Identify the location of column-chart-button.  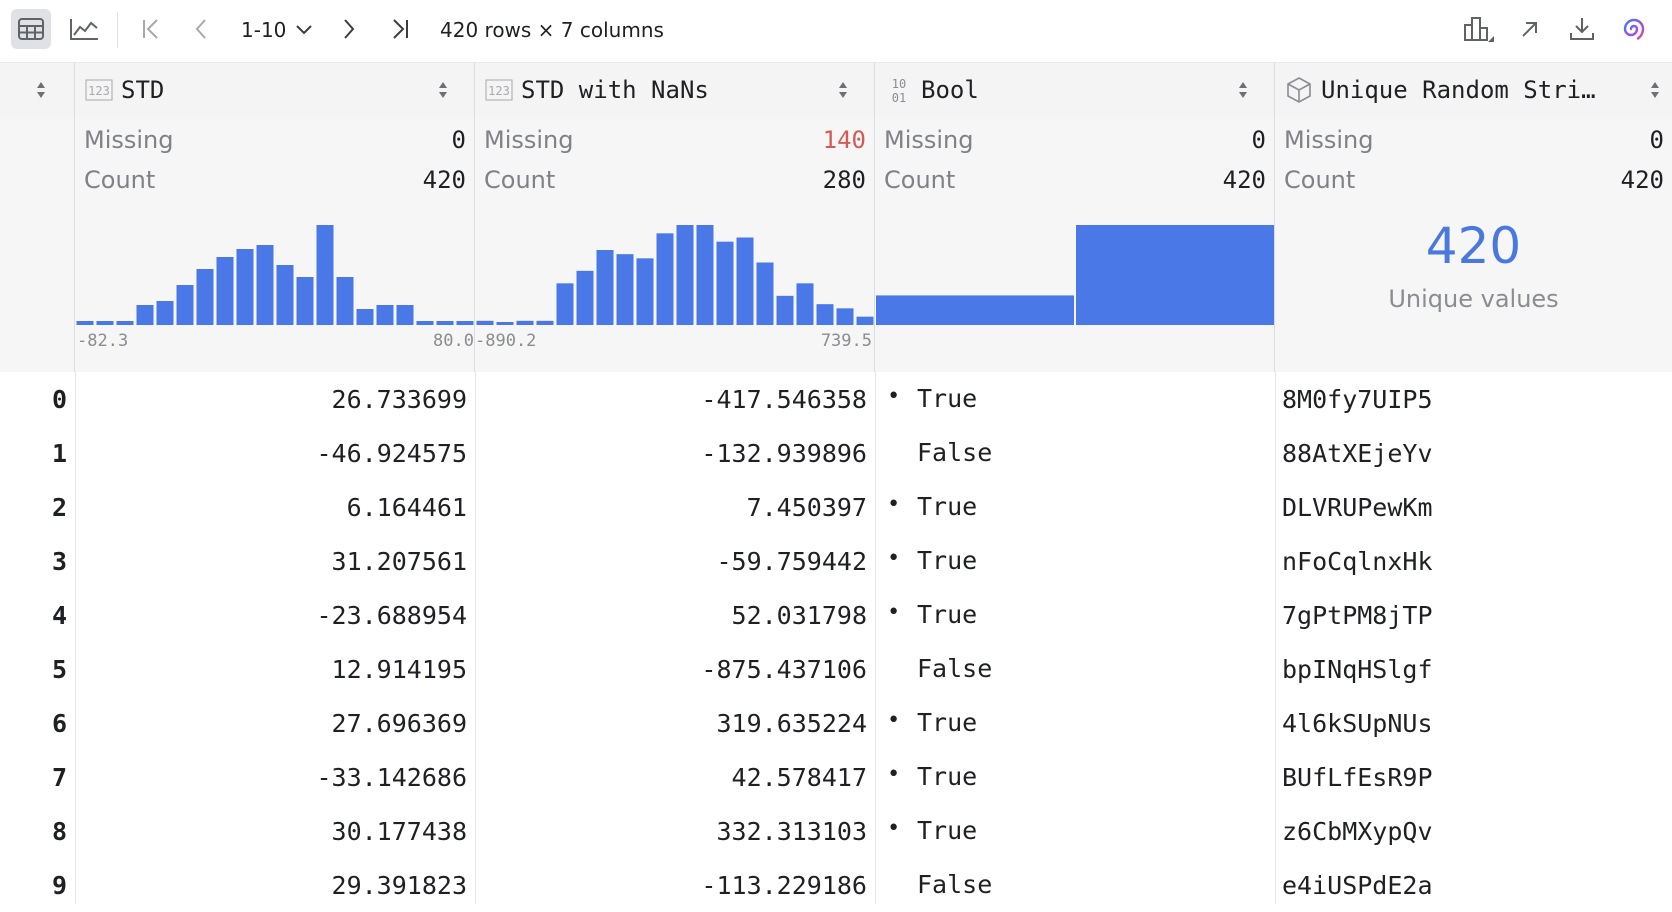
(1479, 29).